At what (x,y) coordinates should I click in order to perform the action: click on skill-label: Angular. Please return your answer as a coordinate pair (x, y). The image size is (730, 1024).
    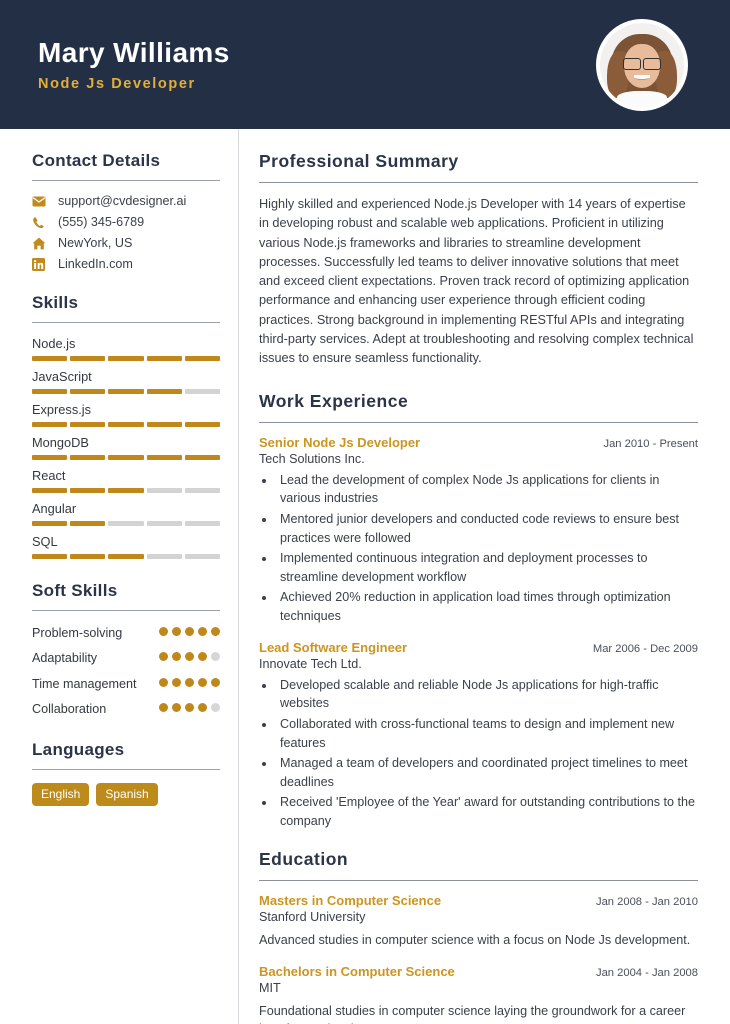
    Looking at the image, I should click on (54, 508).